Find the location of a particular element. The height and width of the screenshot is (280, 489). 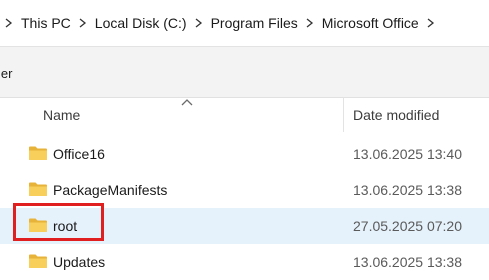

file-date-modified: 27.05.2025 07:20 is located at coordinates (407, 226).